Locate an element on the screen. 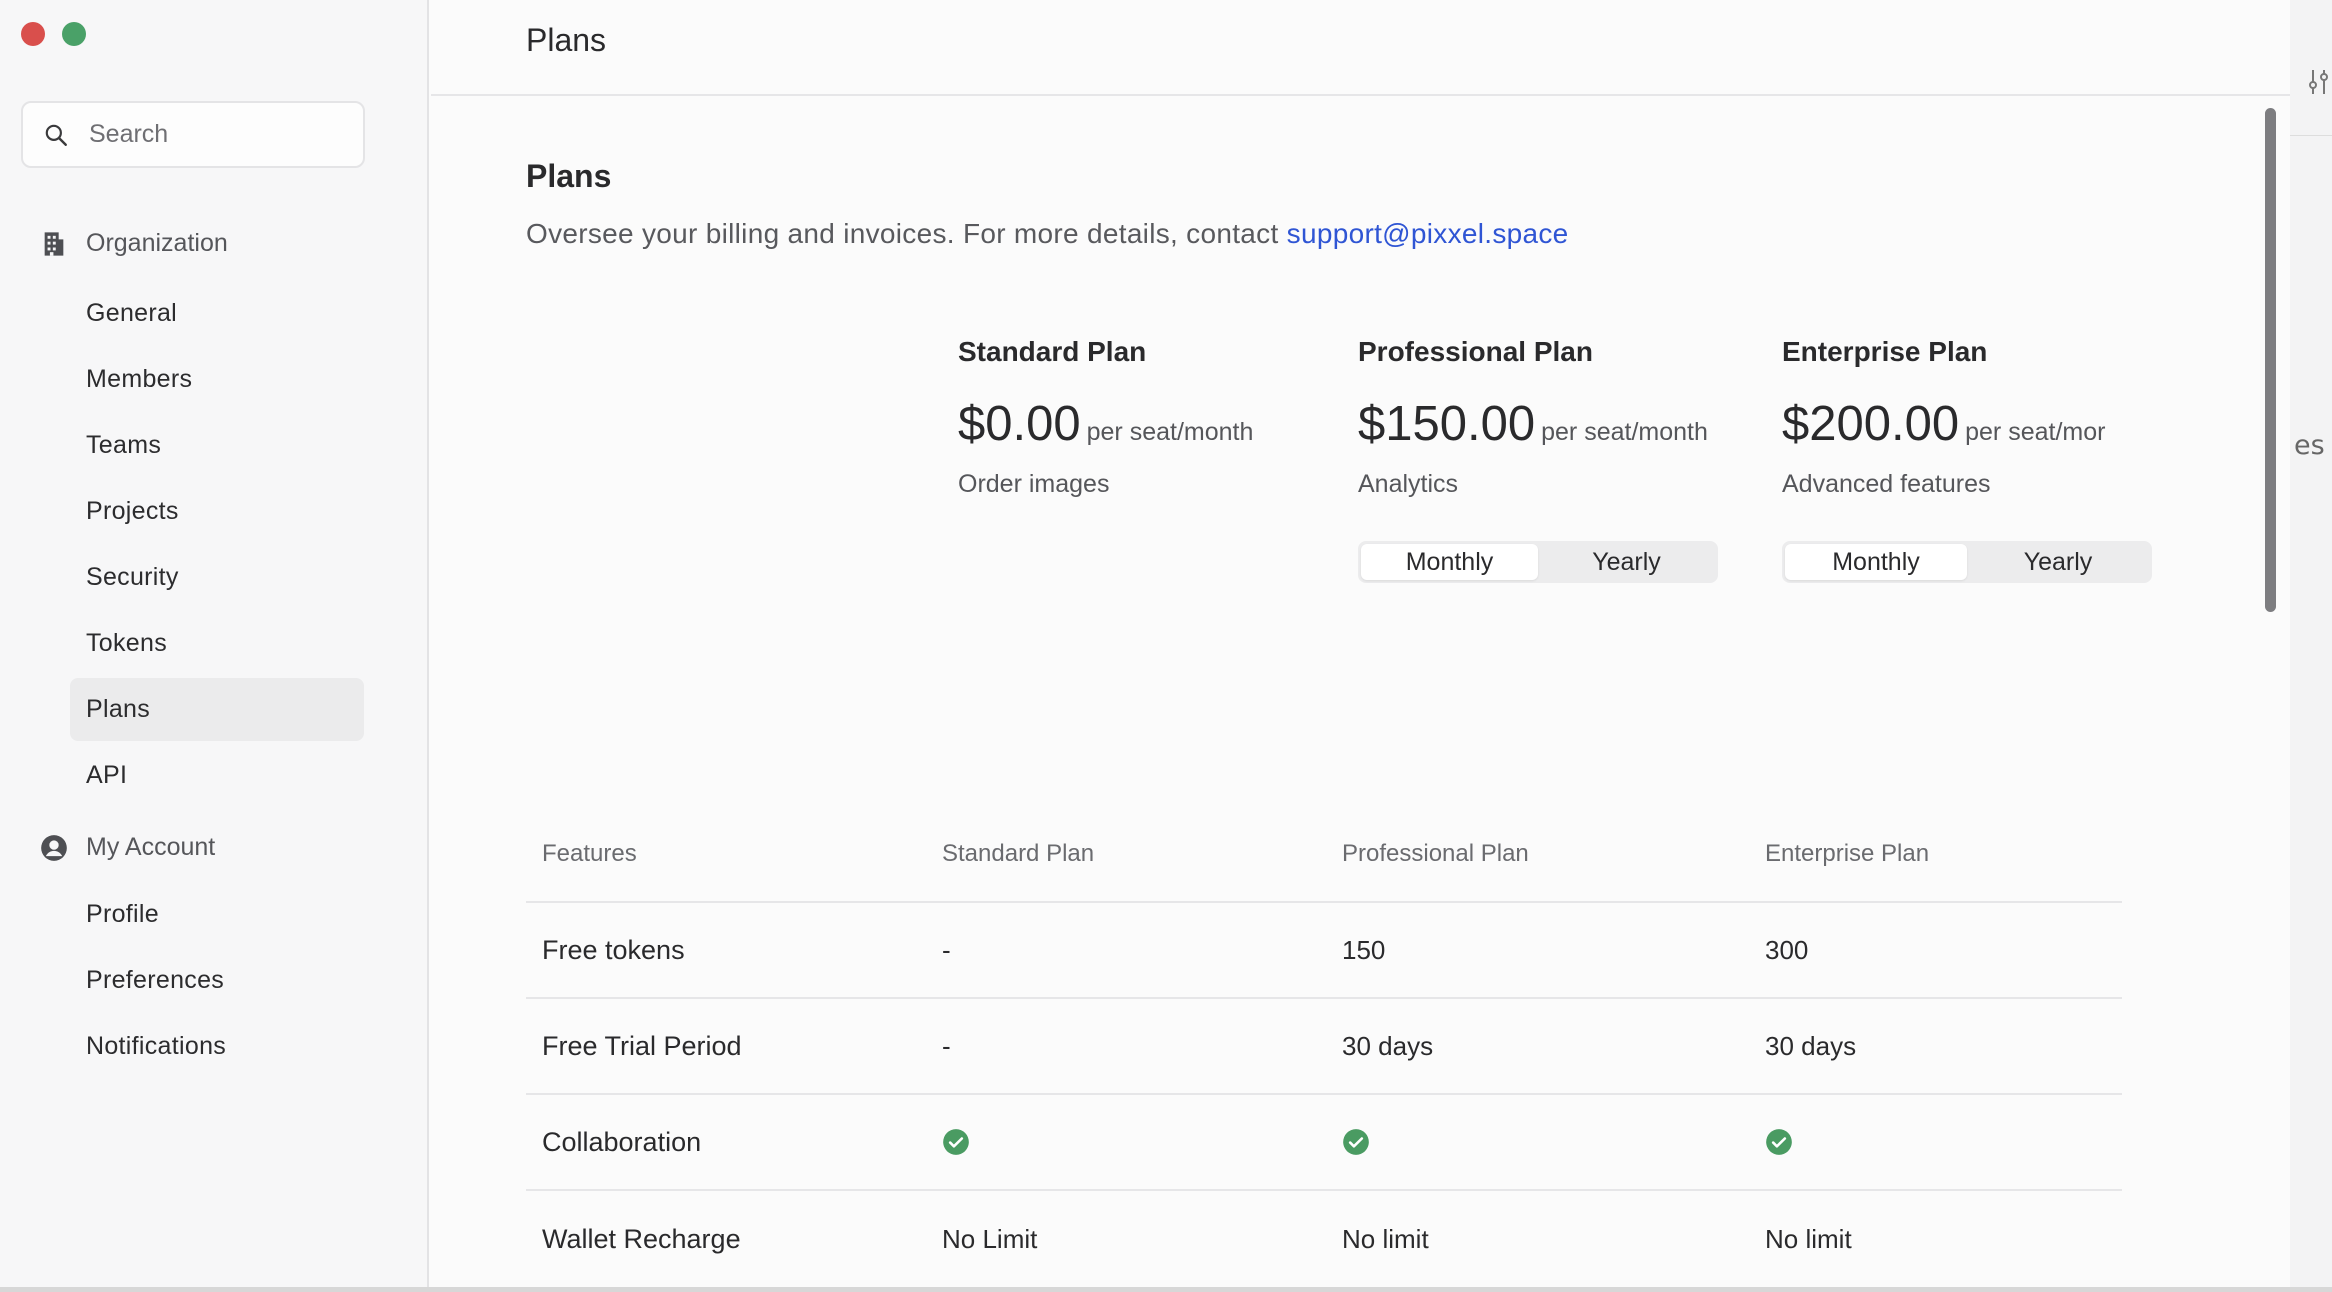 This screenshot has height=1292, width=2332. plan-name: Enterprise Plan is located at coordinates (1885, 351).